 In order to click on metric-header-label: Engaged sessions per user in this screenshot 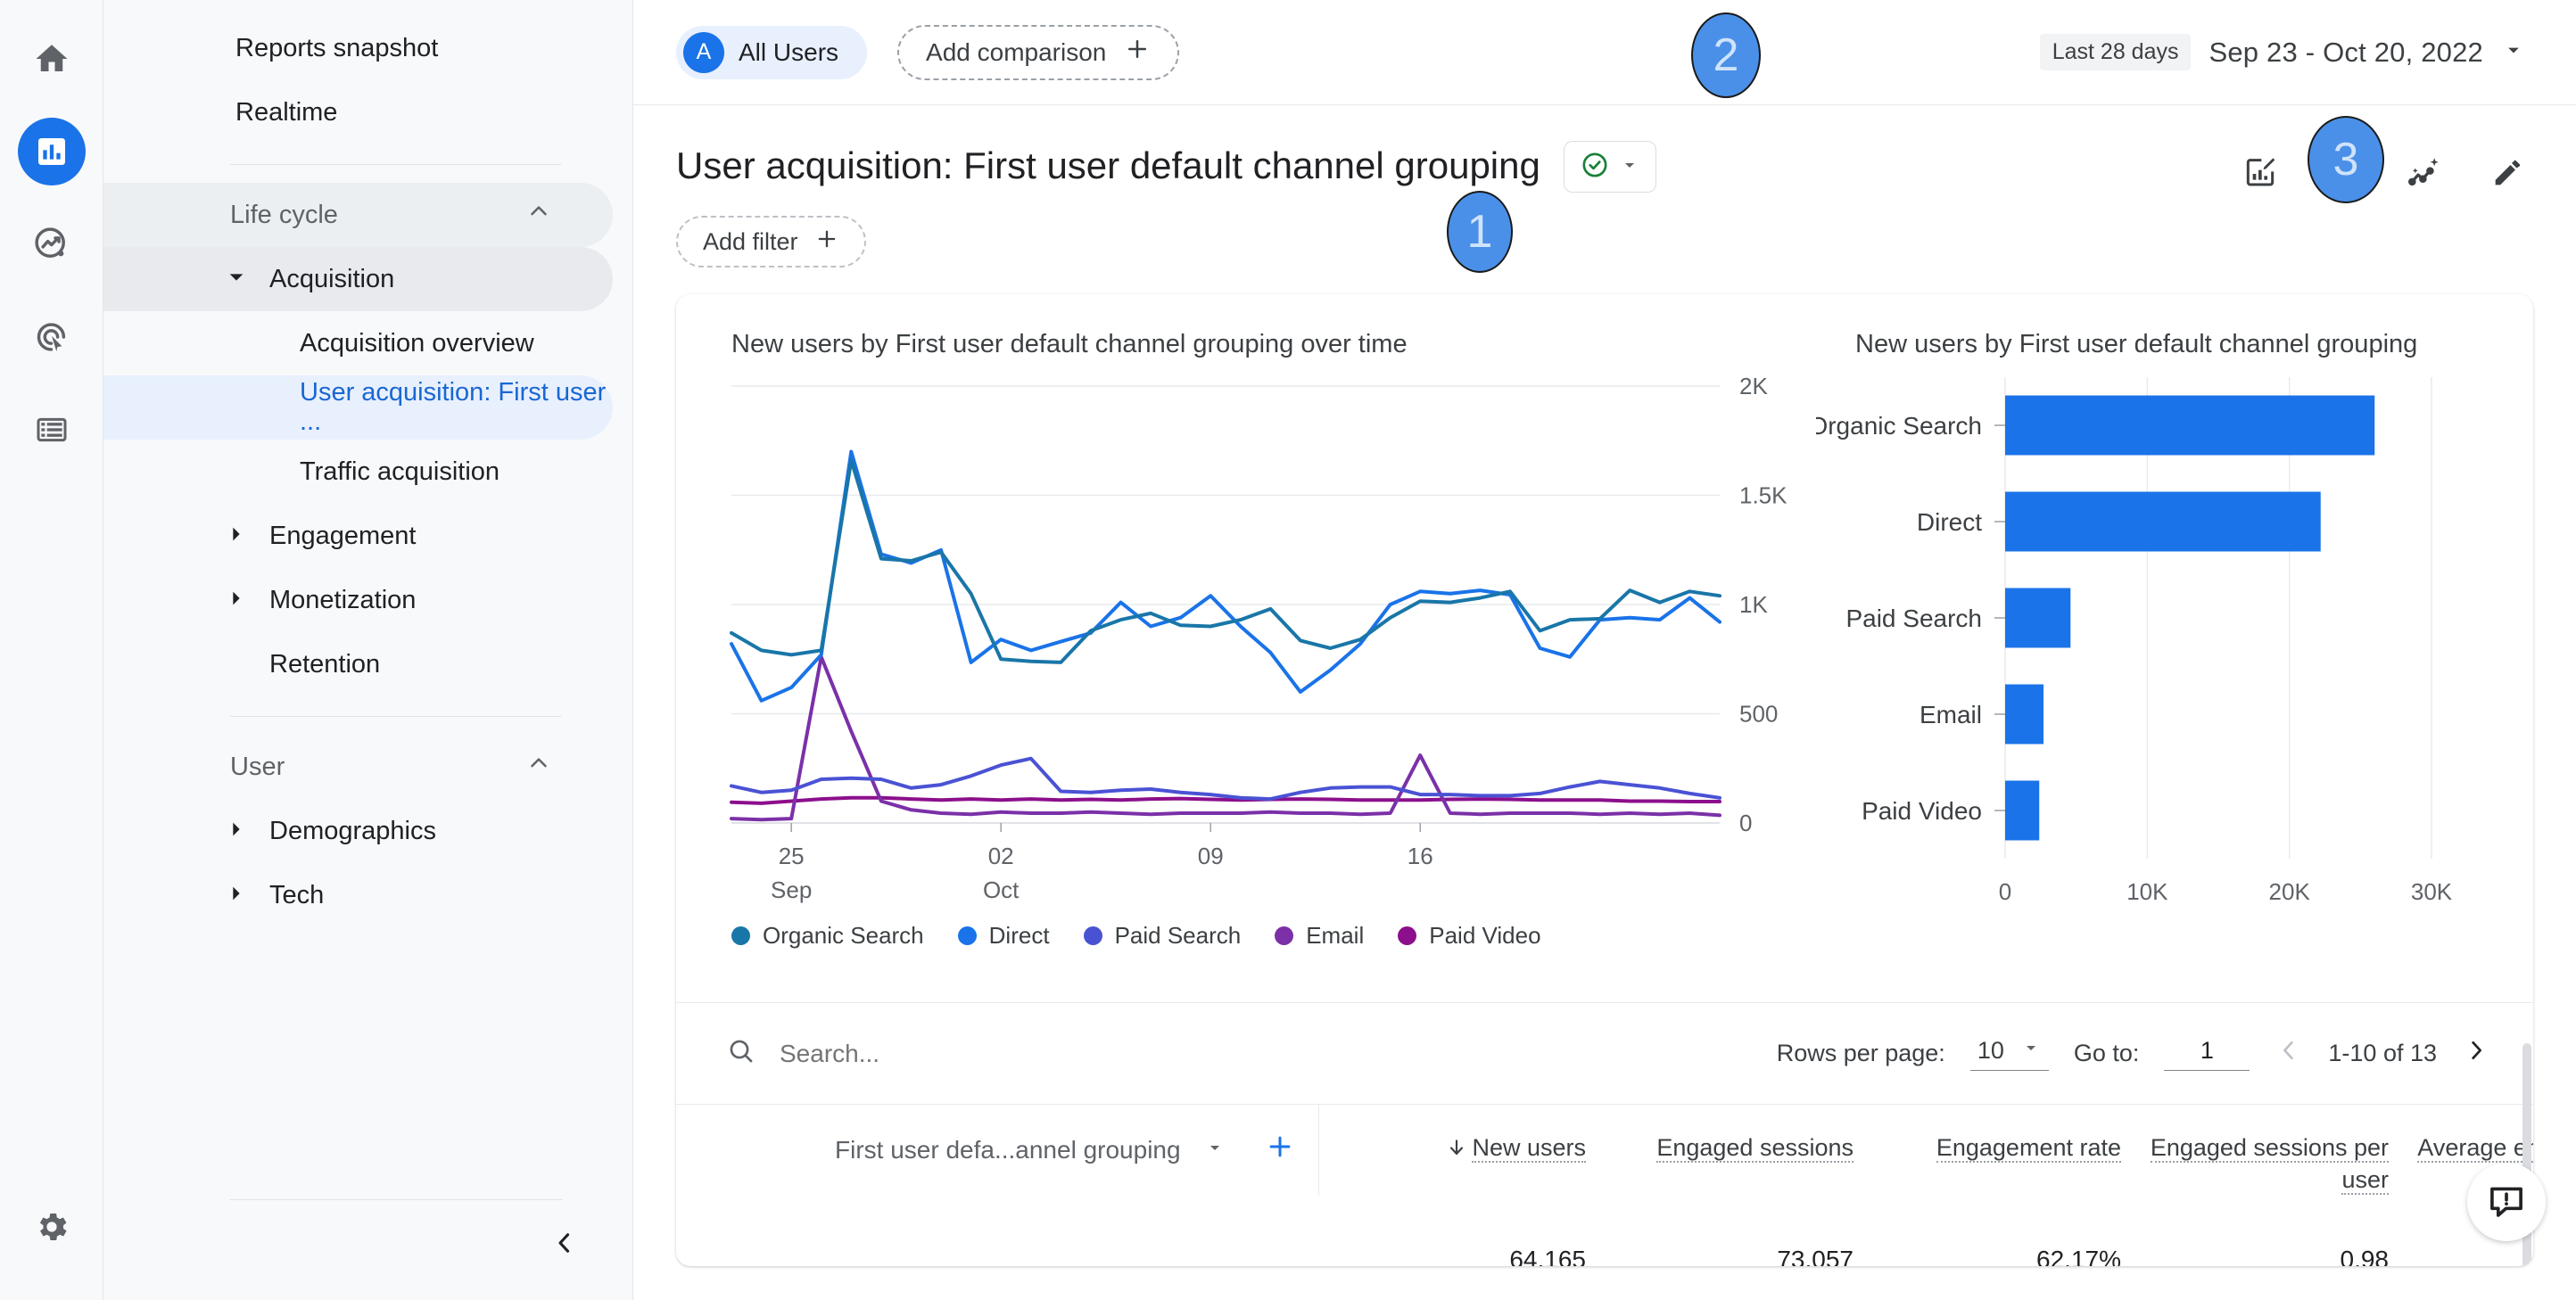, I will do `click(2270, 1165)`.